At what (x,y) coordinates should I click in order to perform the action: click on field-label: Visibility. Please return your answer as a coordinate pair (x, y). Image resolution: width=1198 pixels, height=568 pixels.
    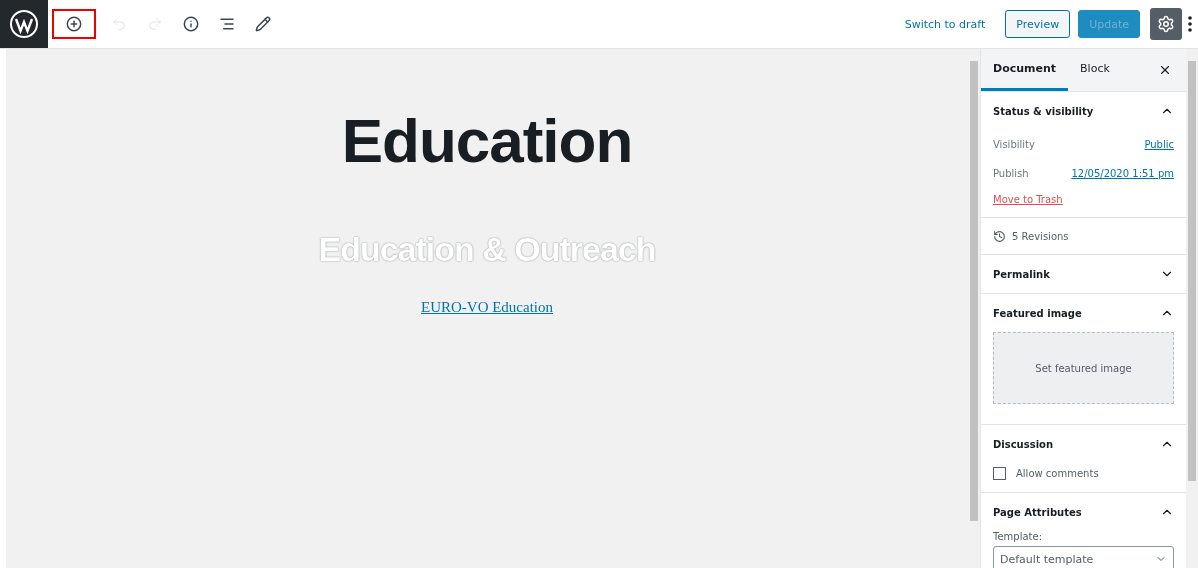
    Looking at the image, I should click on (1014, 144).